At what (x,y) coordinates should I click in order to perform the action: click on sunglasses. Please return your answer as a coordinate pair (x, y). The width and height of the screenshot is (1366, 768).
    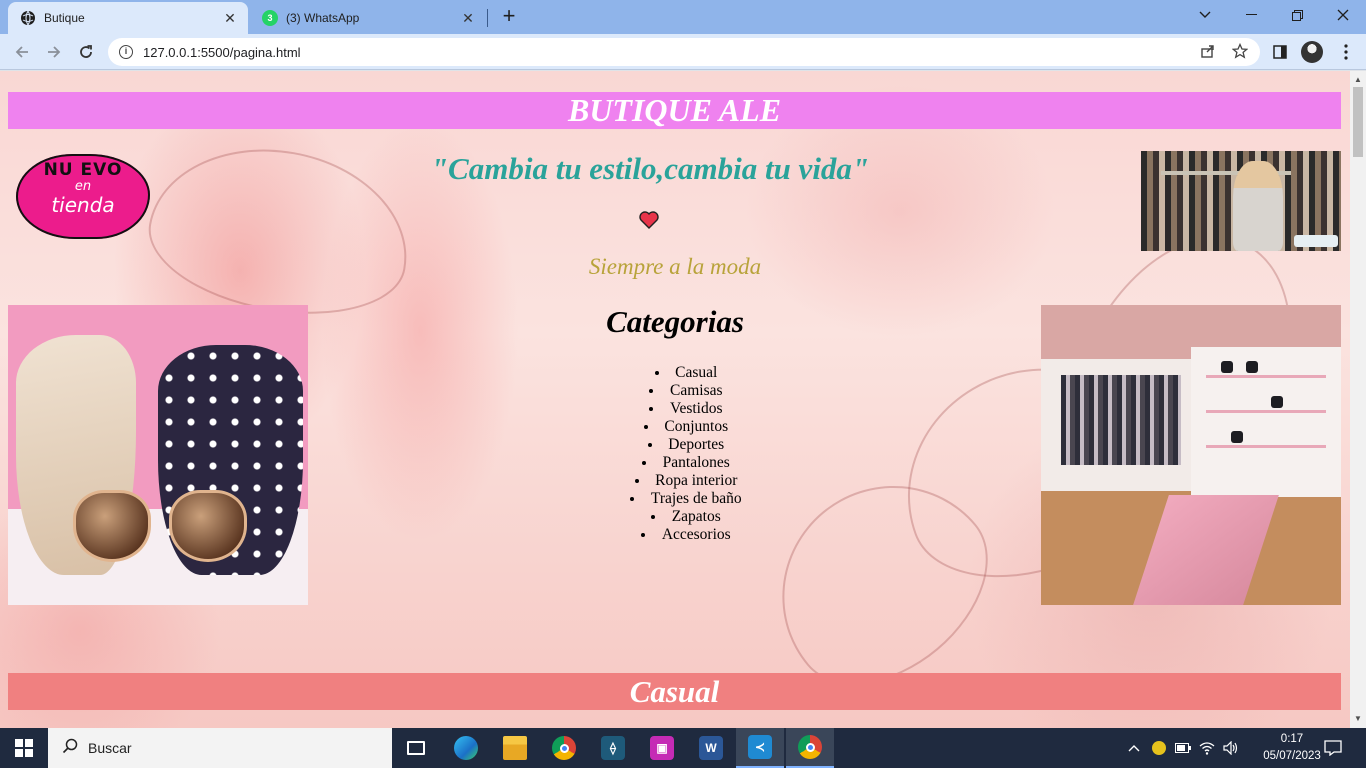
    Looking at the image, I should click on (163, 530).